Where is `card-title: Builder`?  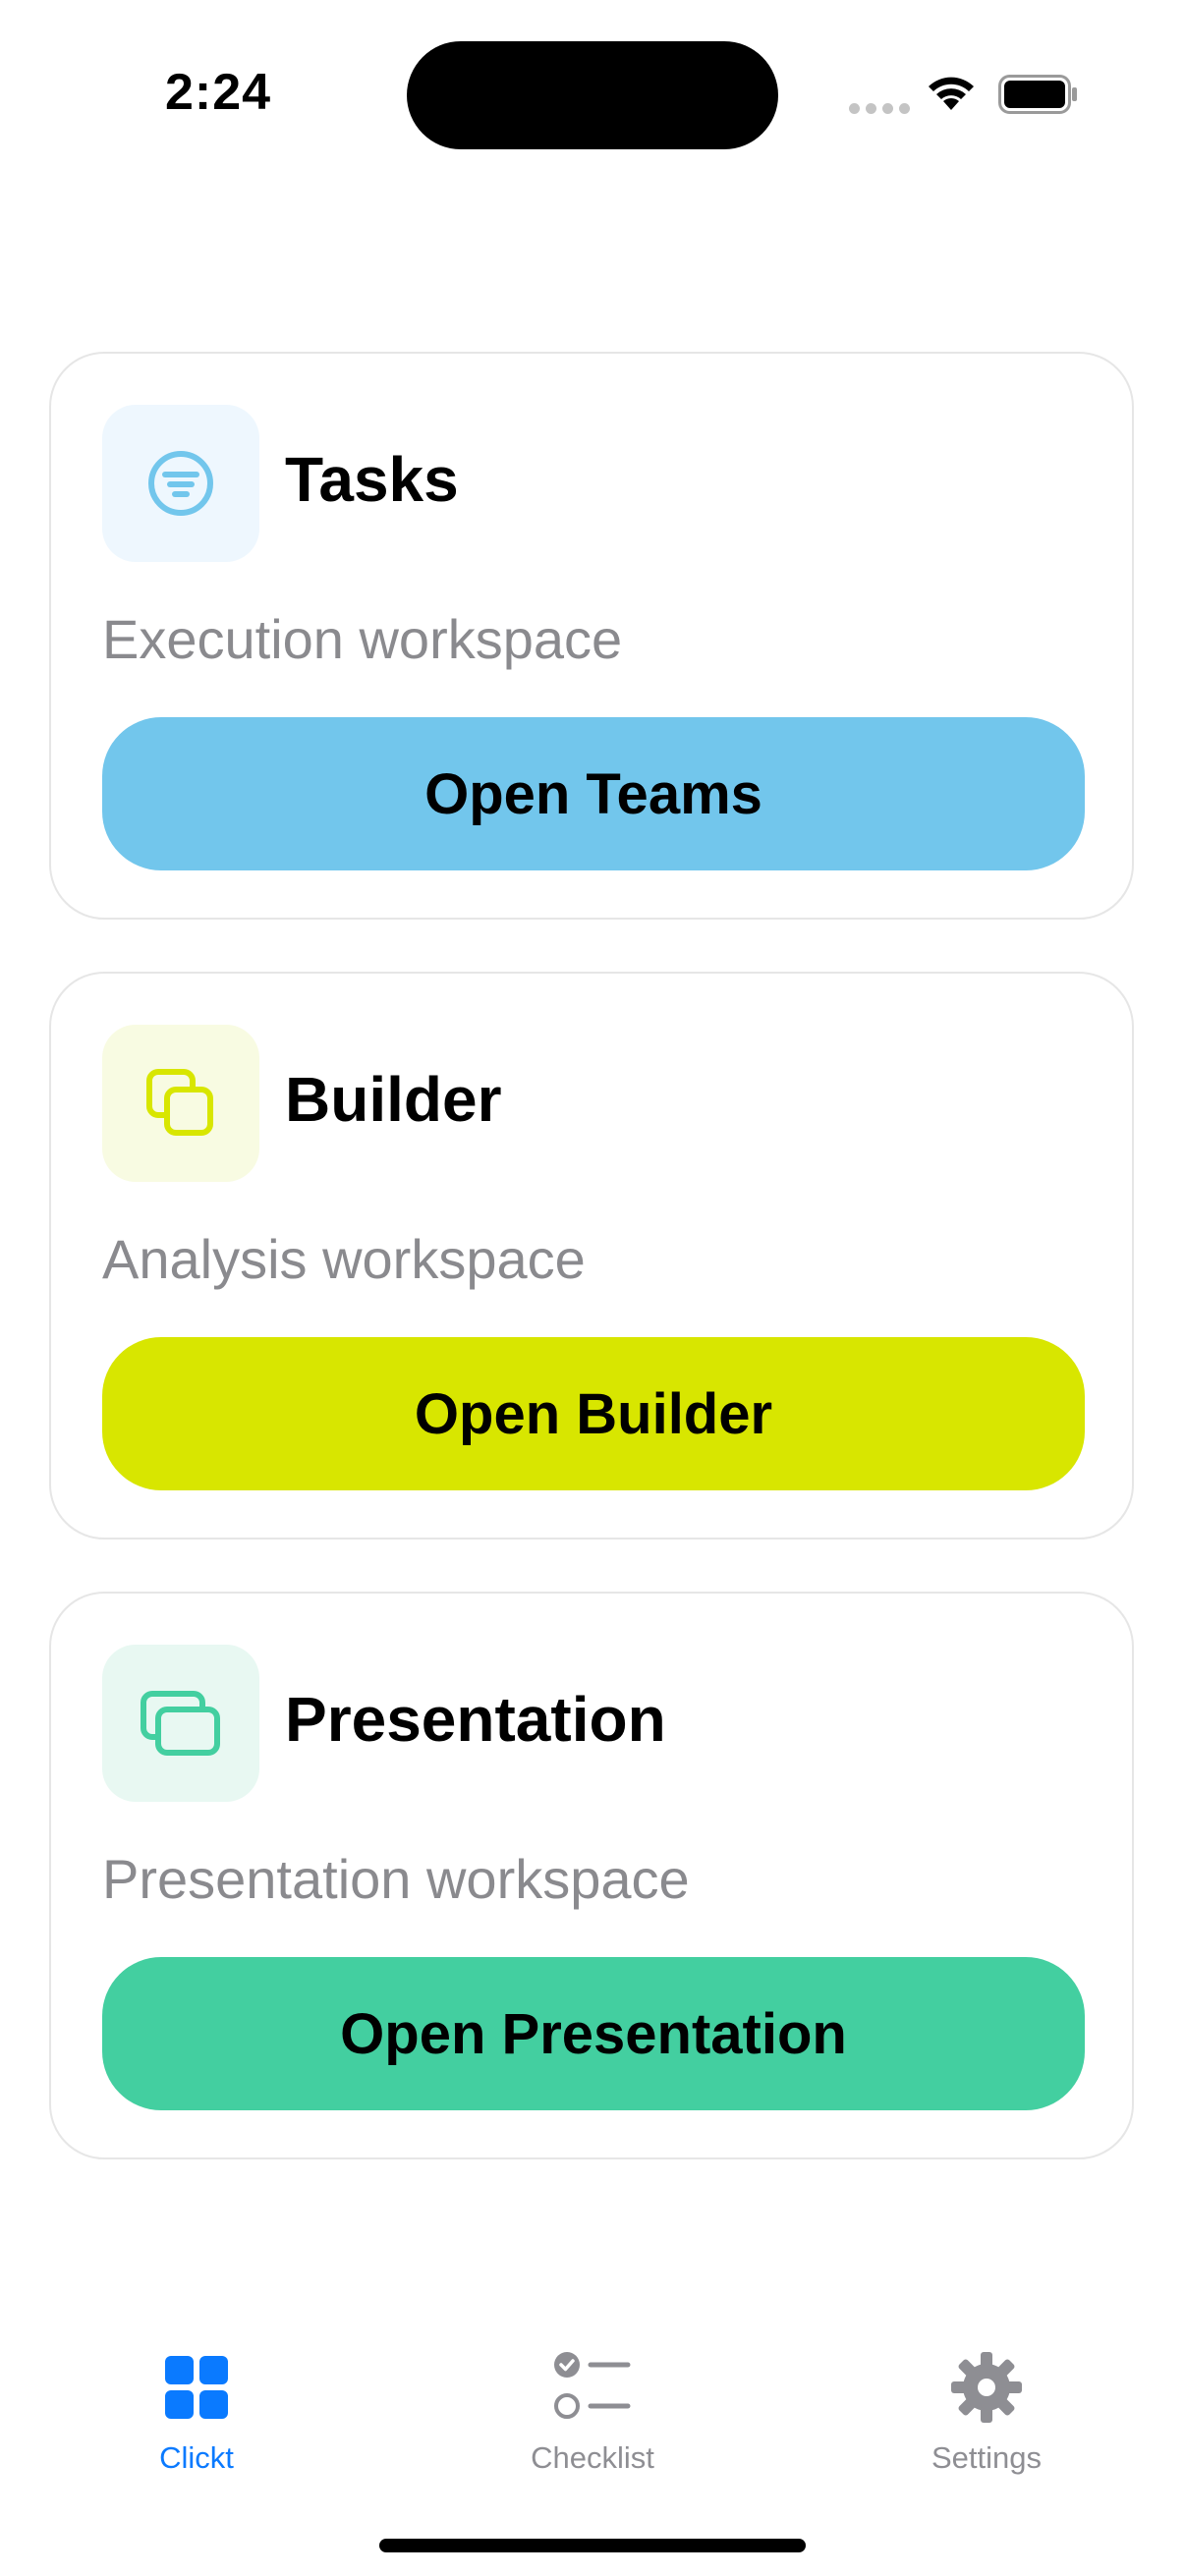 card-title: Builder is located at coordinates (394, 1099).